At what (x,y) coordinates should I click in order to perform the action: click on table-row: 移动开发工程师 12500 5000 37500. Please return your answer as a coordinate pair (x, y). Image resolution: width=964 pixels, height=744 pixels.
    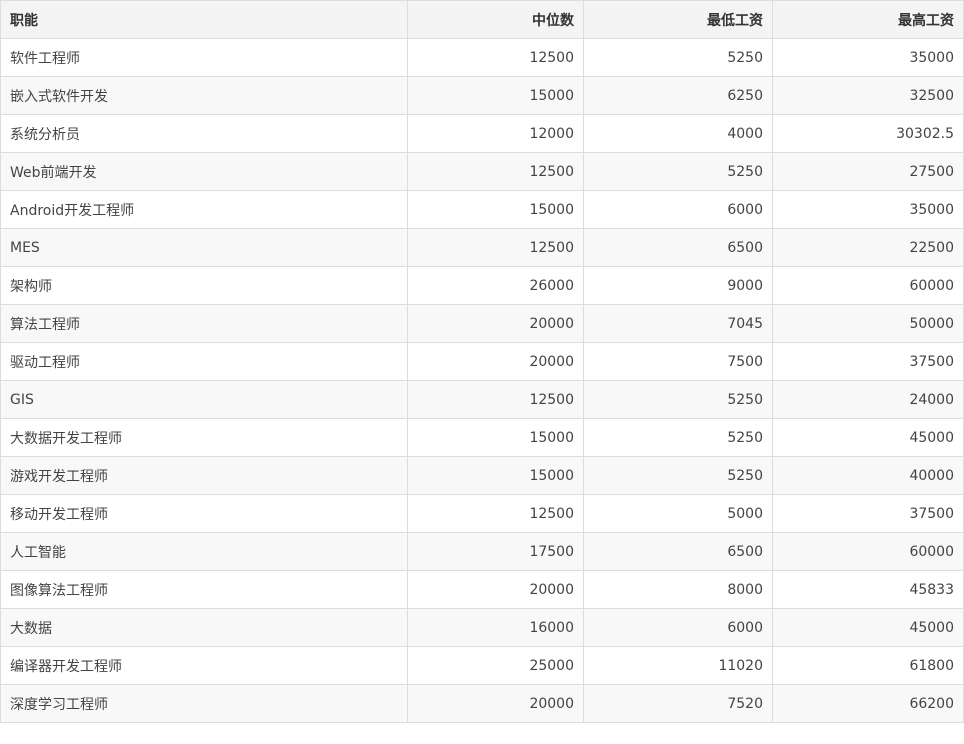
    Looking at the image, I should click on (482, 513).